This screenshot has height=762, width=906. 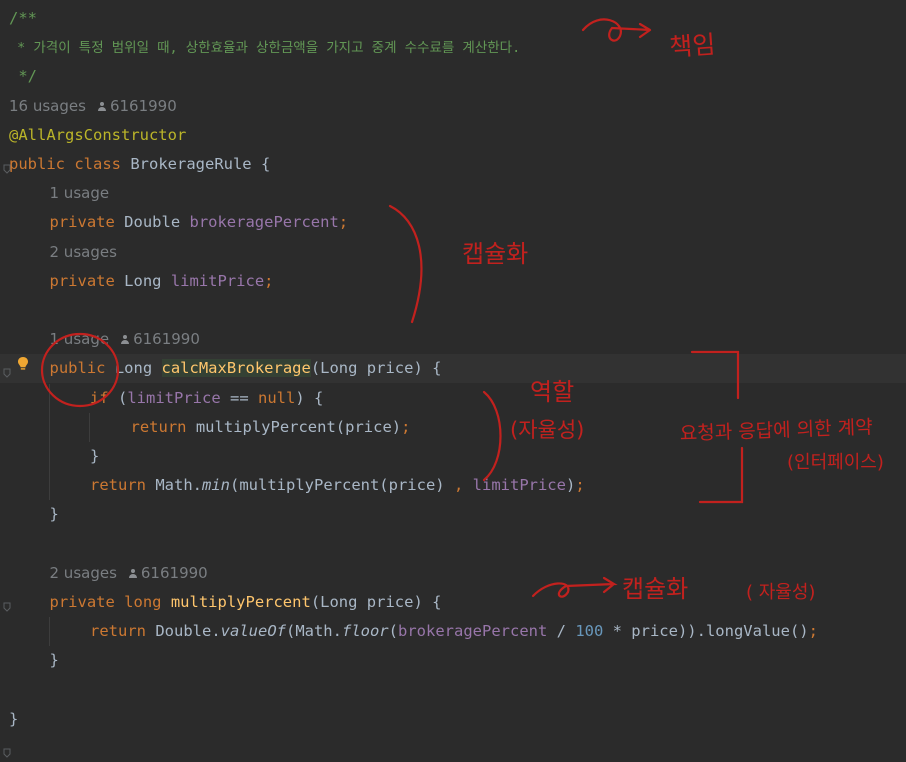 I want to click on code-token: public, so click(x=82, y=368).